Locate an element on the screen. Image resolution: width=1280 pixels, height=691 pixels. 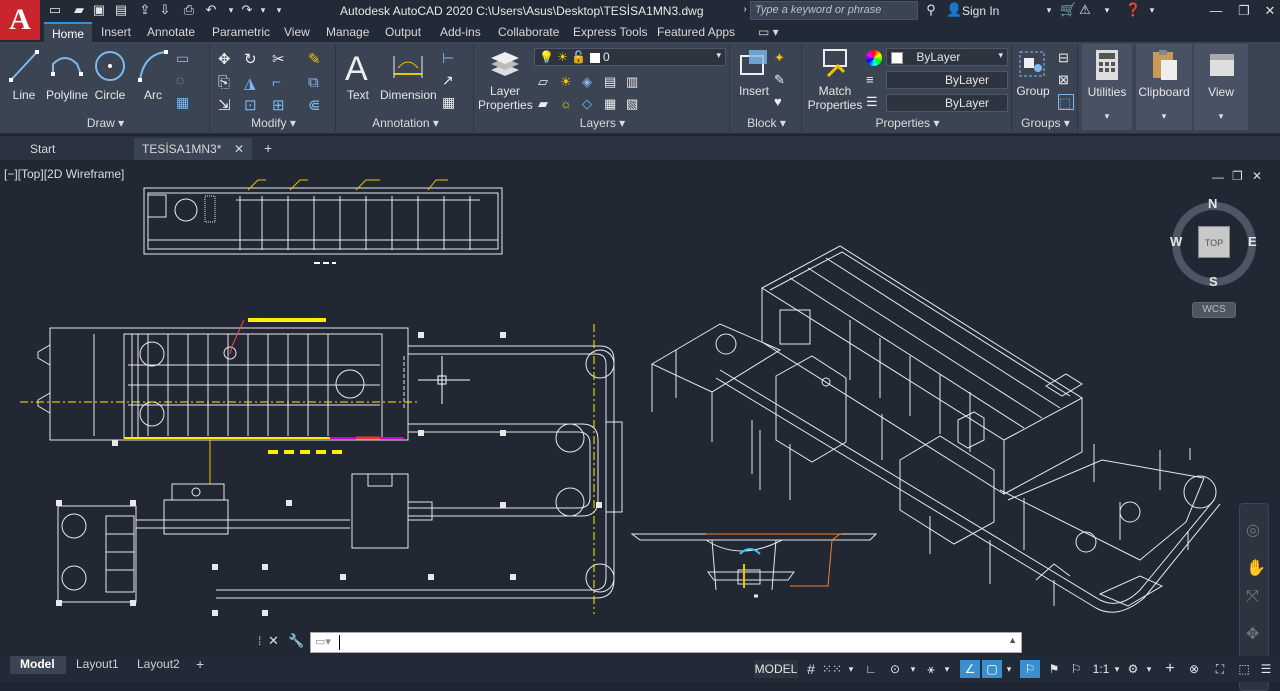
erase-icon: ✎ is located at coordinates (316, 59).